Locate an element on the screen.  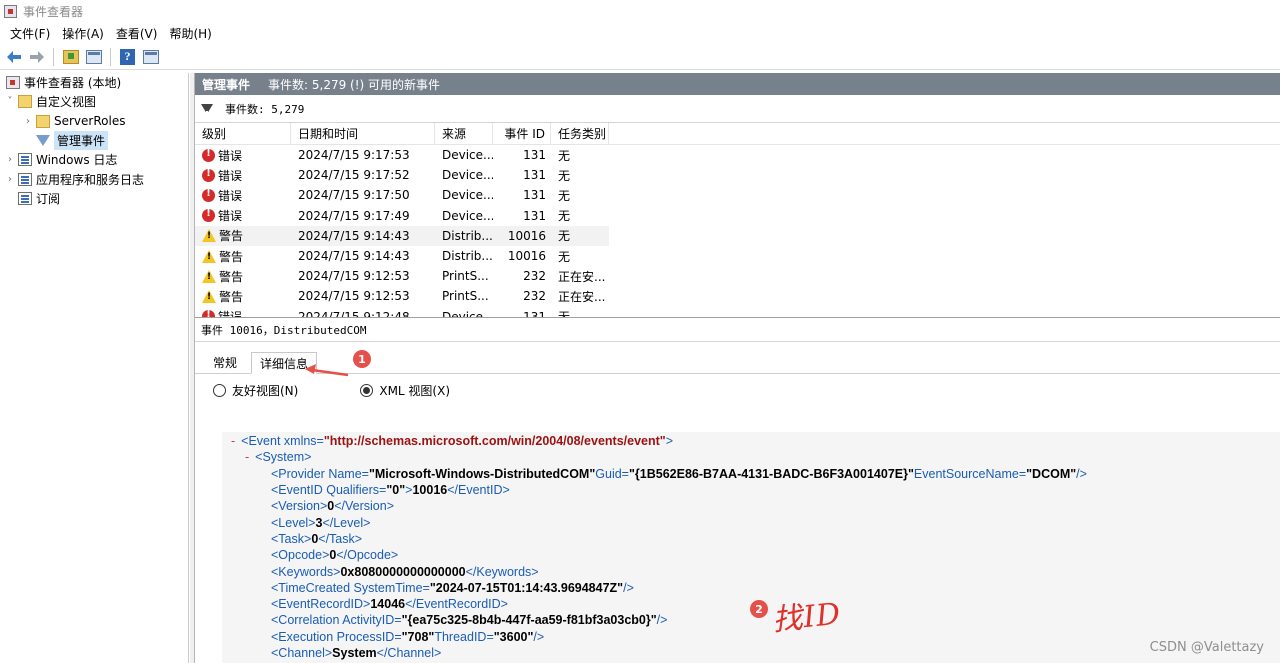
view-mode-radios: 友好视图(N) XML 视图(X) is located at coordinates (737, 390).